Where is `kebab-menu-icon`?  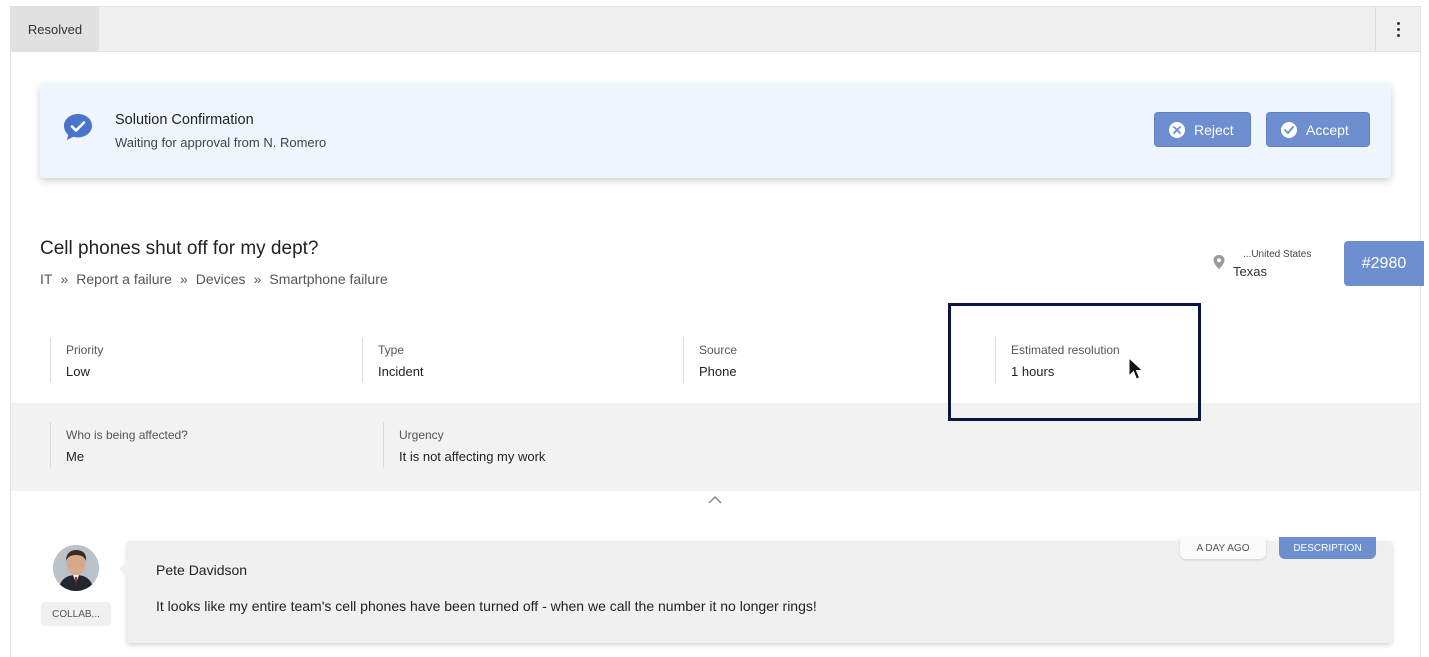 kebab-menu-icon is located at coordinates (1397, 29).